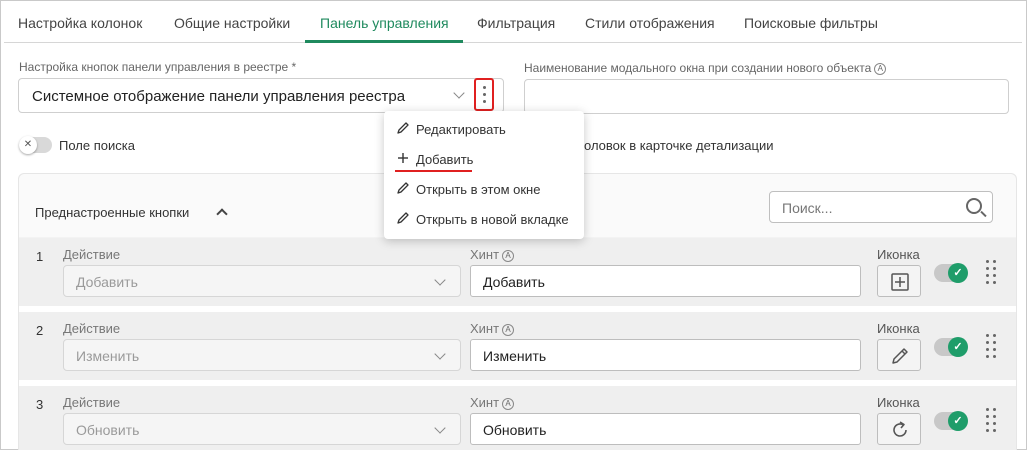  What do you see at coordinates (433, 171) in the screenshot?
I see `highlight-underline` at bounding box center [433, 171].